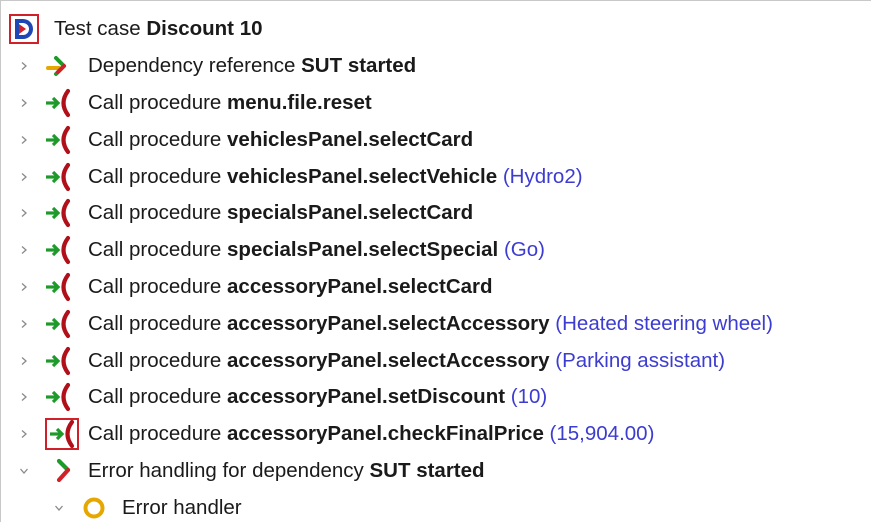  What do you see at coordinates (436, 29) in the screenshot?
I see `tree-row-root: Test case Discount 10` at bounding box center [436, 29].